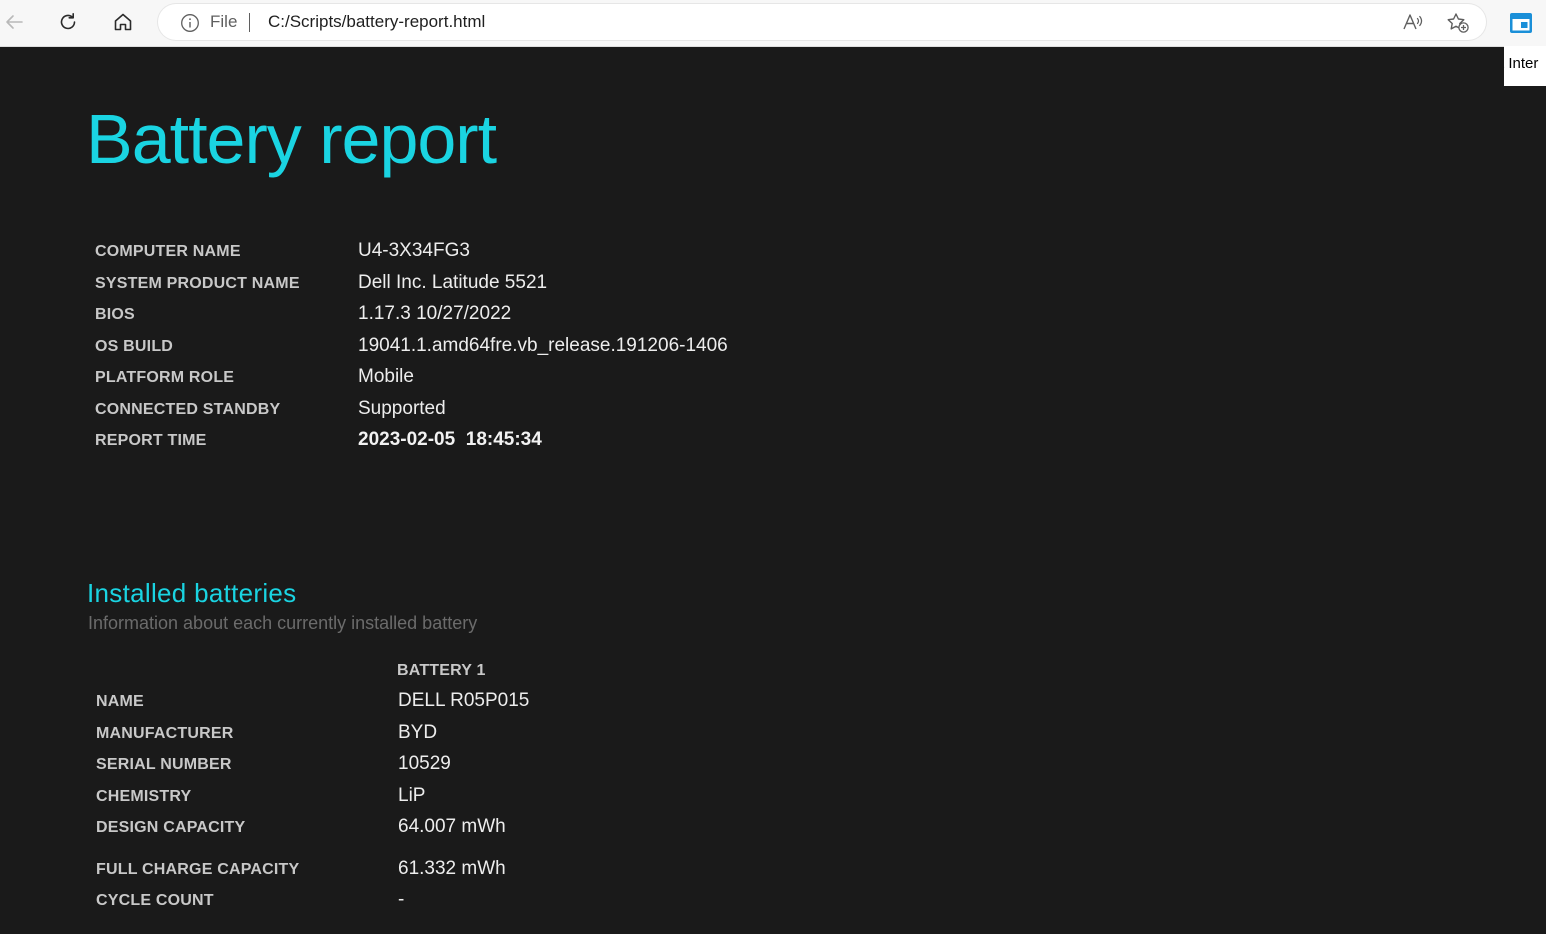 The image size is (1546, 934). What do you see at coordinates (155, 900) in the screenshot?
I see `battery-label: CYCLE COUNT` at bounding box center [155, 900].